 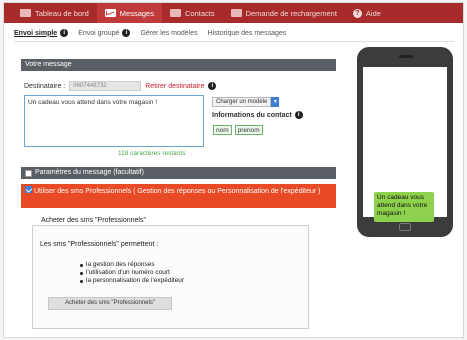 I want to click on nav-contacts: Contacts, so click(x=192, y=13).